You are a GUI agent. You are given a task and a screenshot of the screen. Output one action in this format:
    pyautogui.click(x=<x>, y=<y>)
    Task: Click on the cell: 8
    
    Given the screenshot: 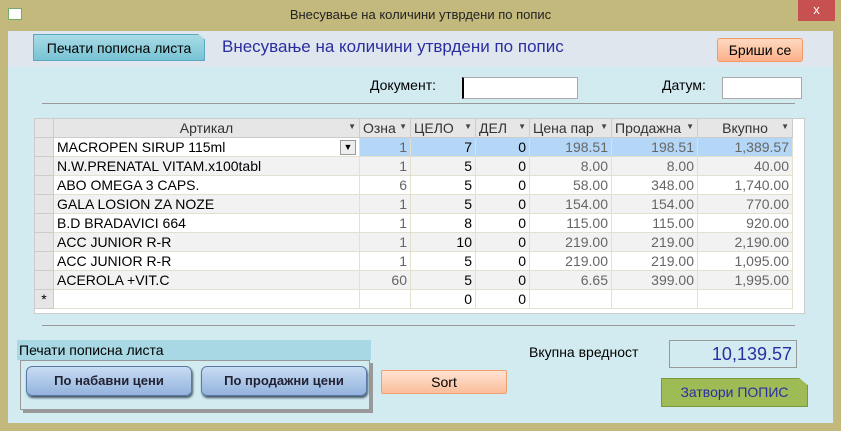 What is the action you would take?
    pyautogui.click(x=443, y=223)
    